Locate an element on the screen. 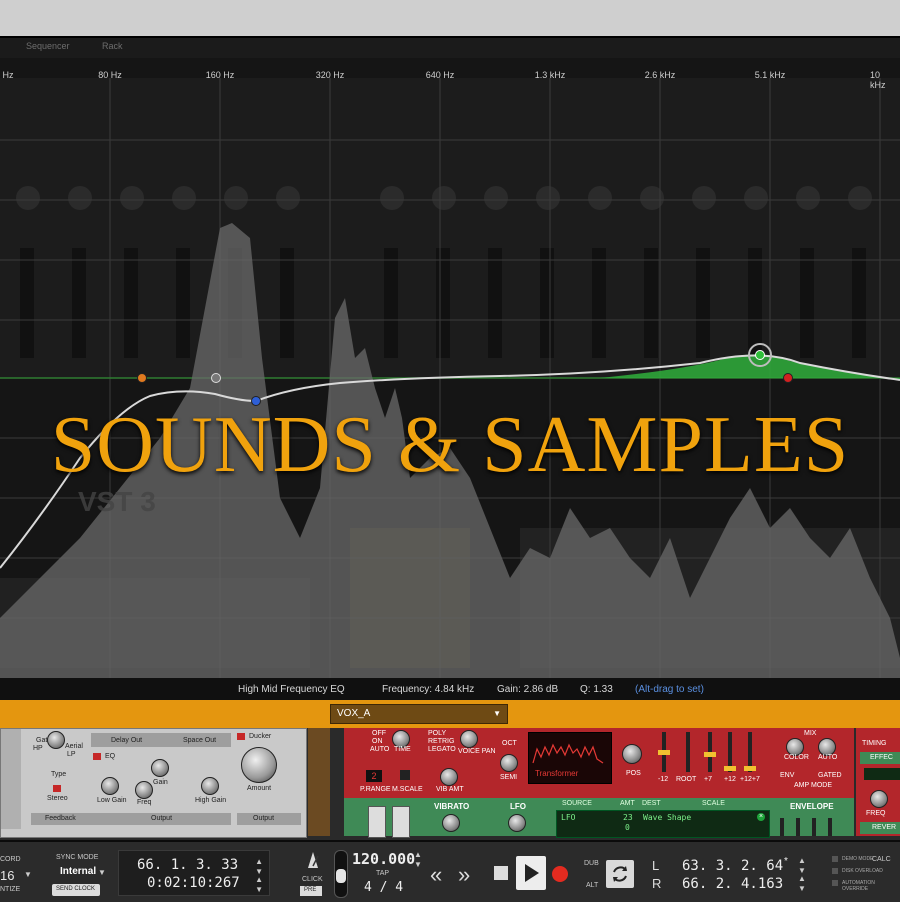  mod-amount-2: 0 is located at coordinates (627, 827).